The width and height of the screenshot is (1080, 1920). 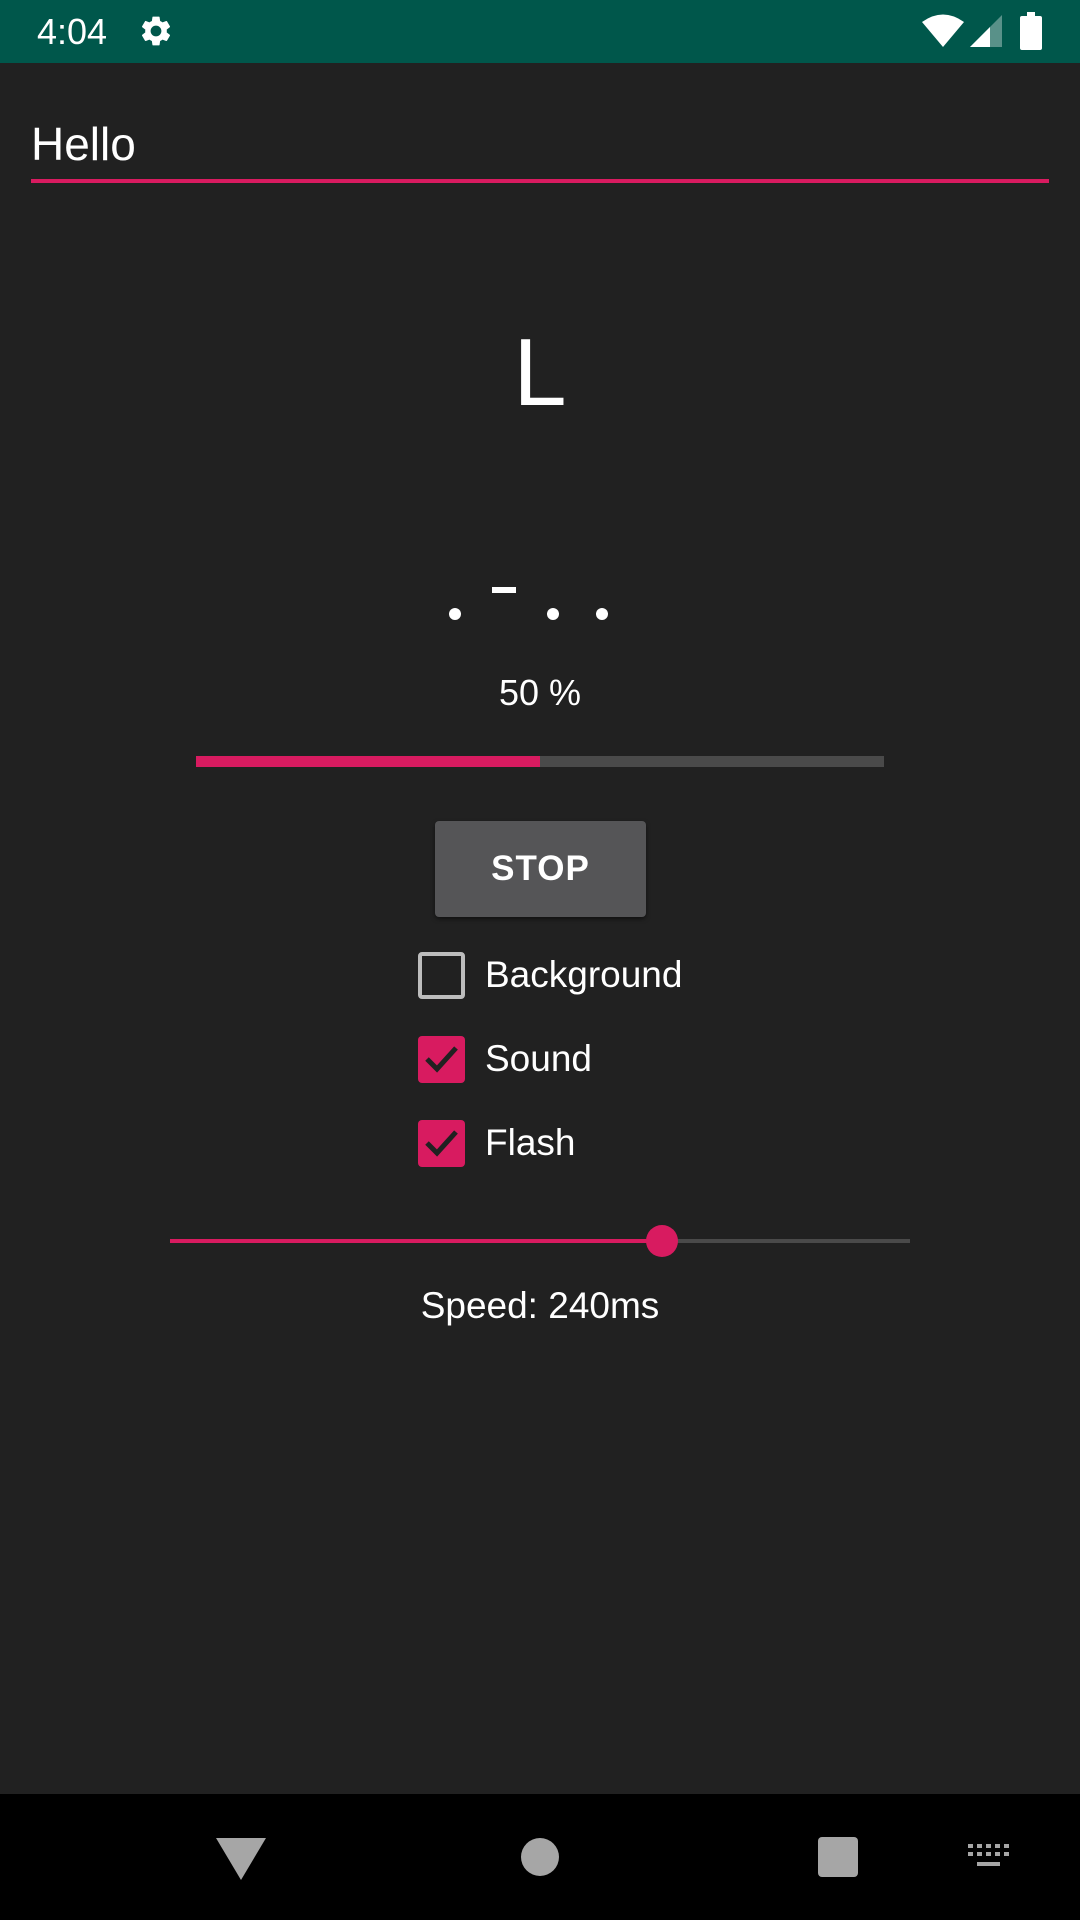 I want to click on progress-percent: 50 %, so click(x=540, y=692).